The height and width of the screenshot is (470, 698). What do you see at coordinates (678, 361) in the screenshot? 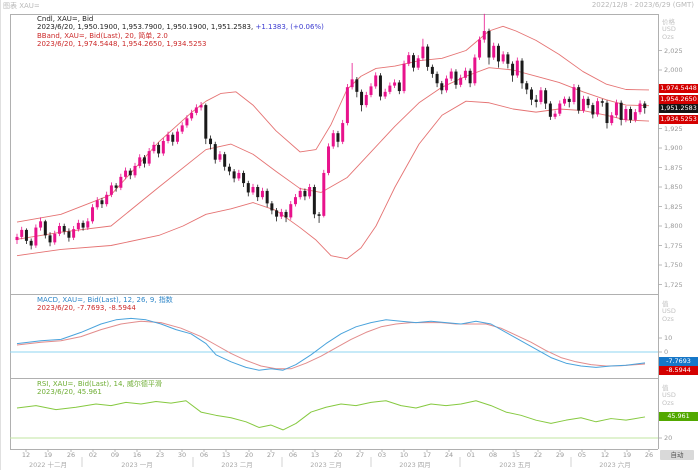
I see `macd-axis-badge: -7.7693` at bounding box center [678, 361].